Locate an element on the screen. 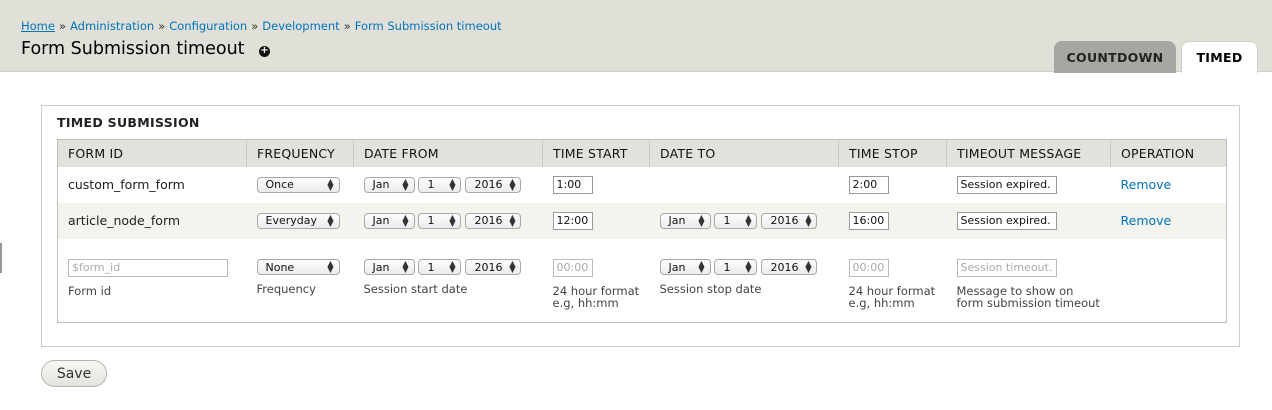 The width and height of the screenshot is (1272, 410). form-id-description: Form id is located at coordinates (90, 290).